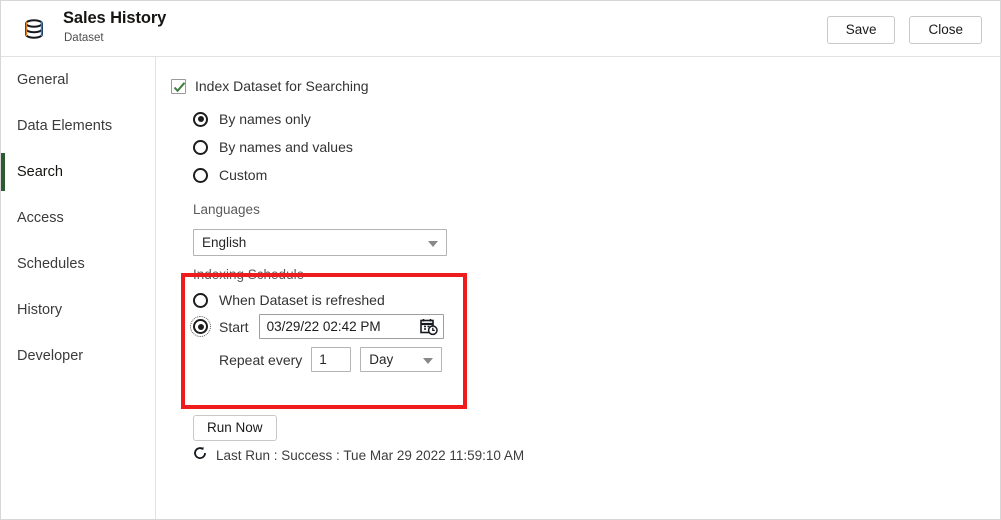 This screenshot has width=1001, height=520. I want to click on run-now-button: Run Now, so click(235, 428).